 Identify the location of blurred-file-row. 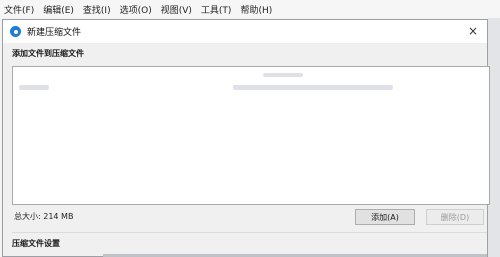
(313, 87).